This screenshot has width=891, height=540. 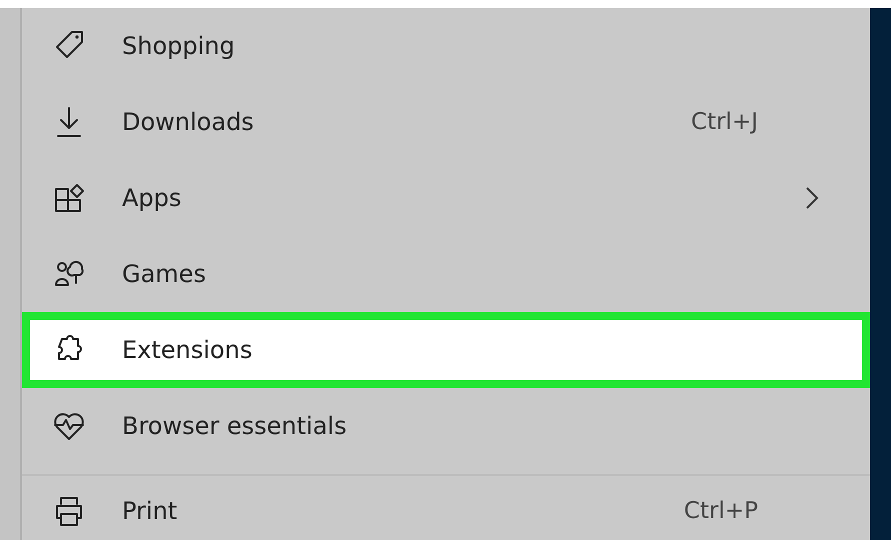 I want to click on menu-item-label: Apps, so click(x=152, y=198).